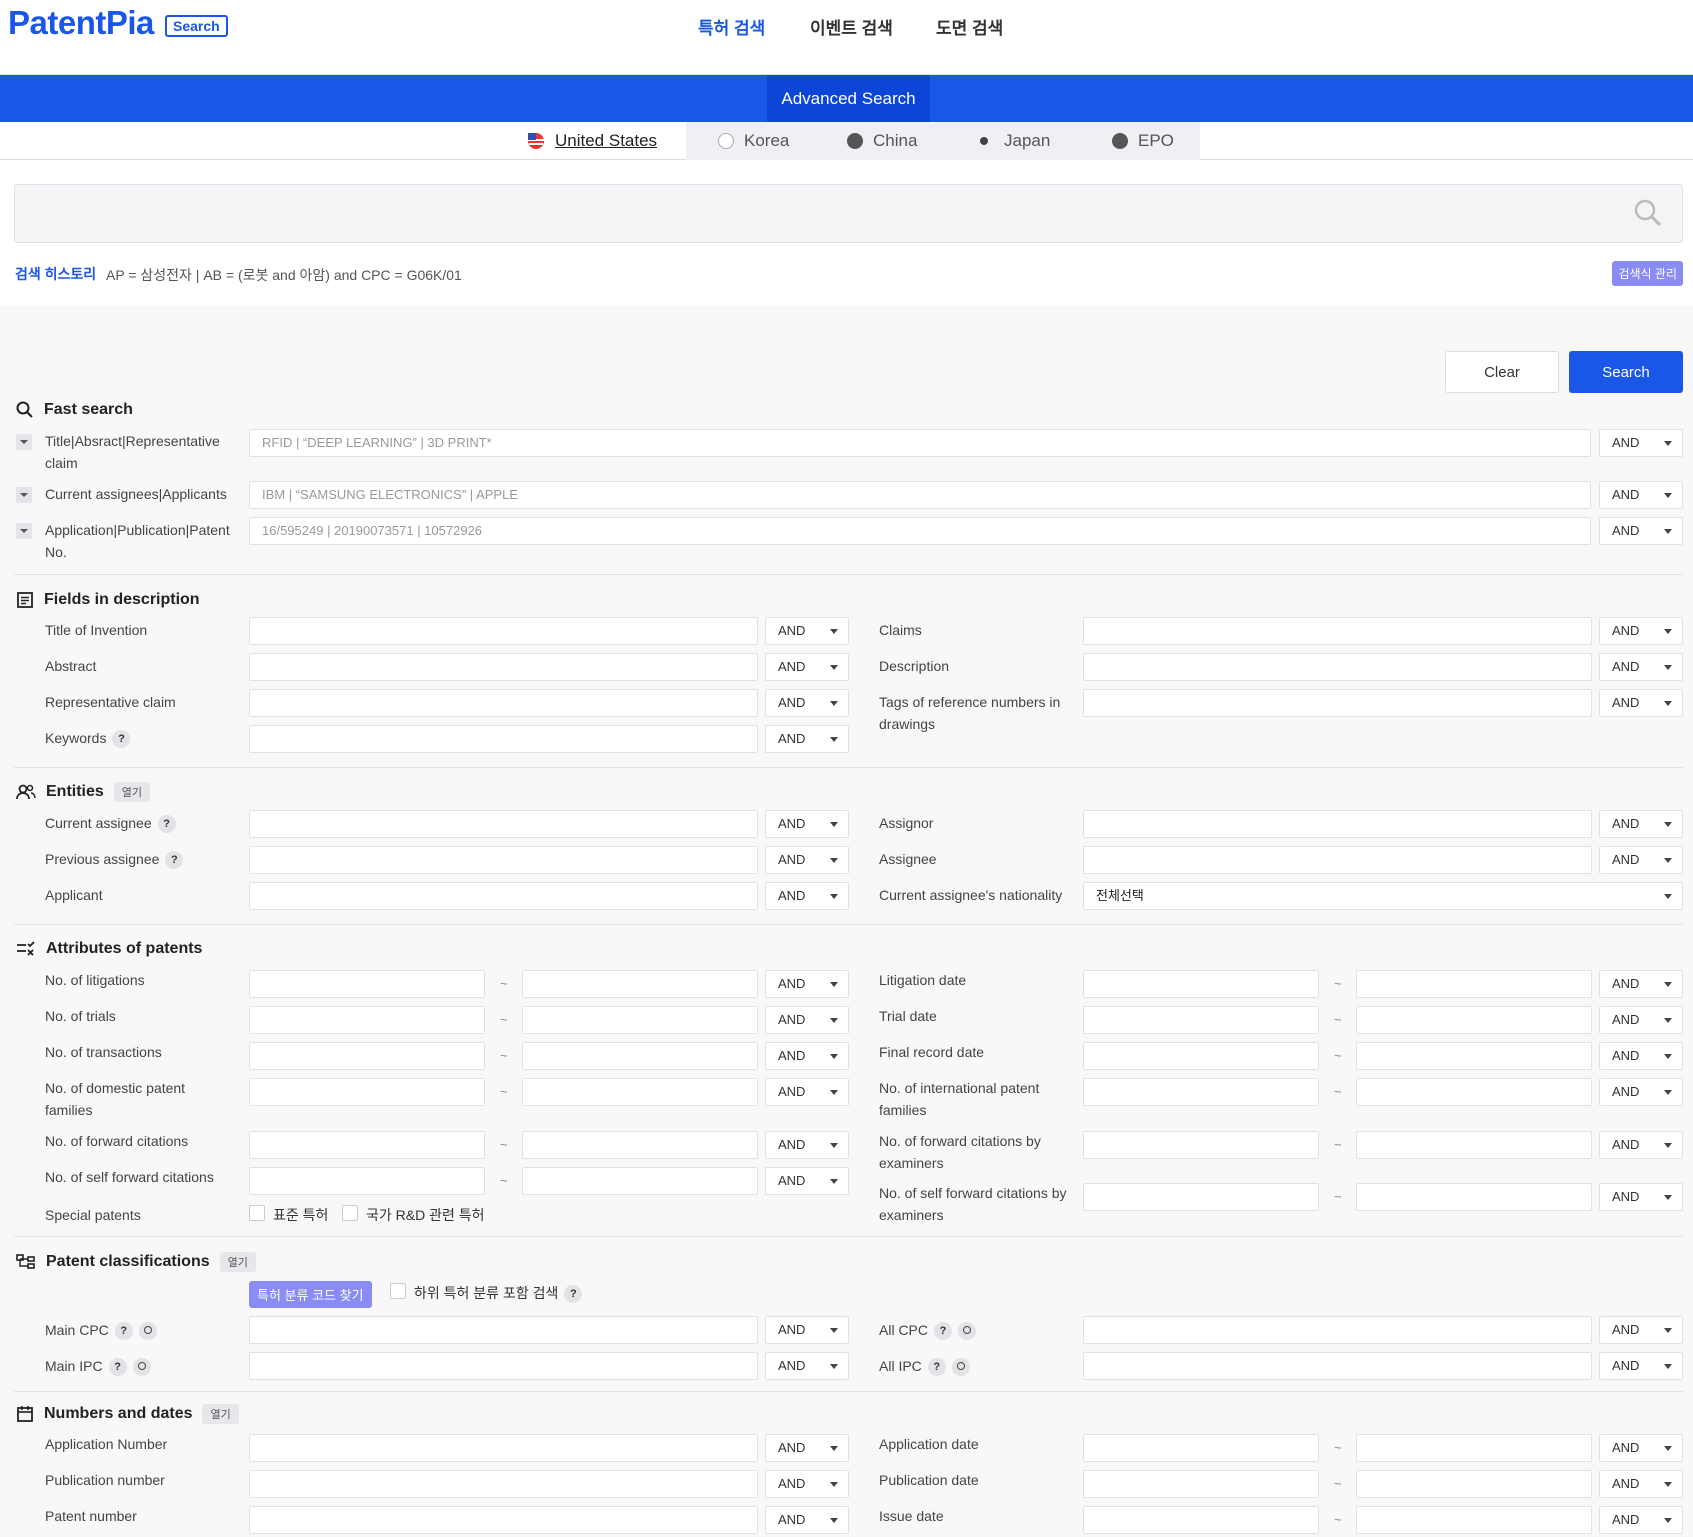 The image size is (1693, 1537). I want to click on include-sub-checkbox, so click(398, 1291).